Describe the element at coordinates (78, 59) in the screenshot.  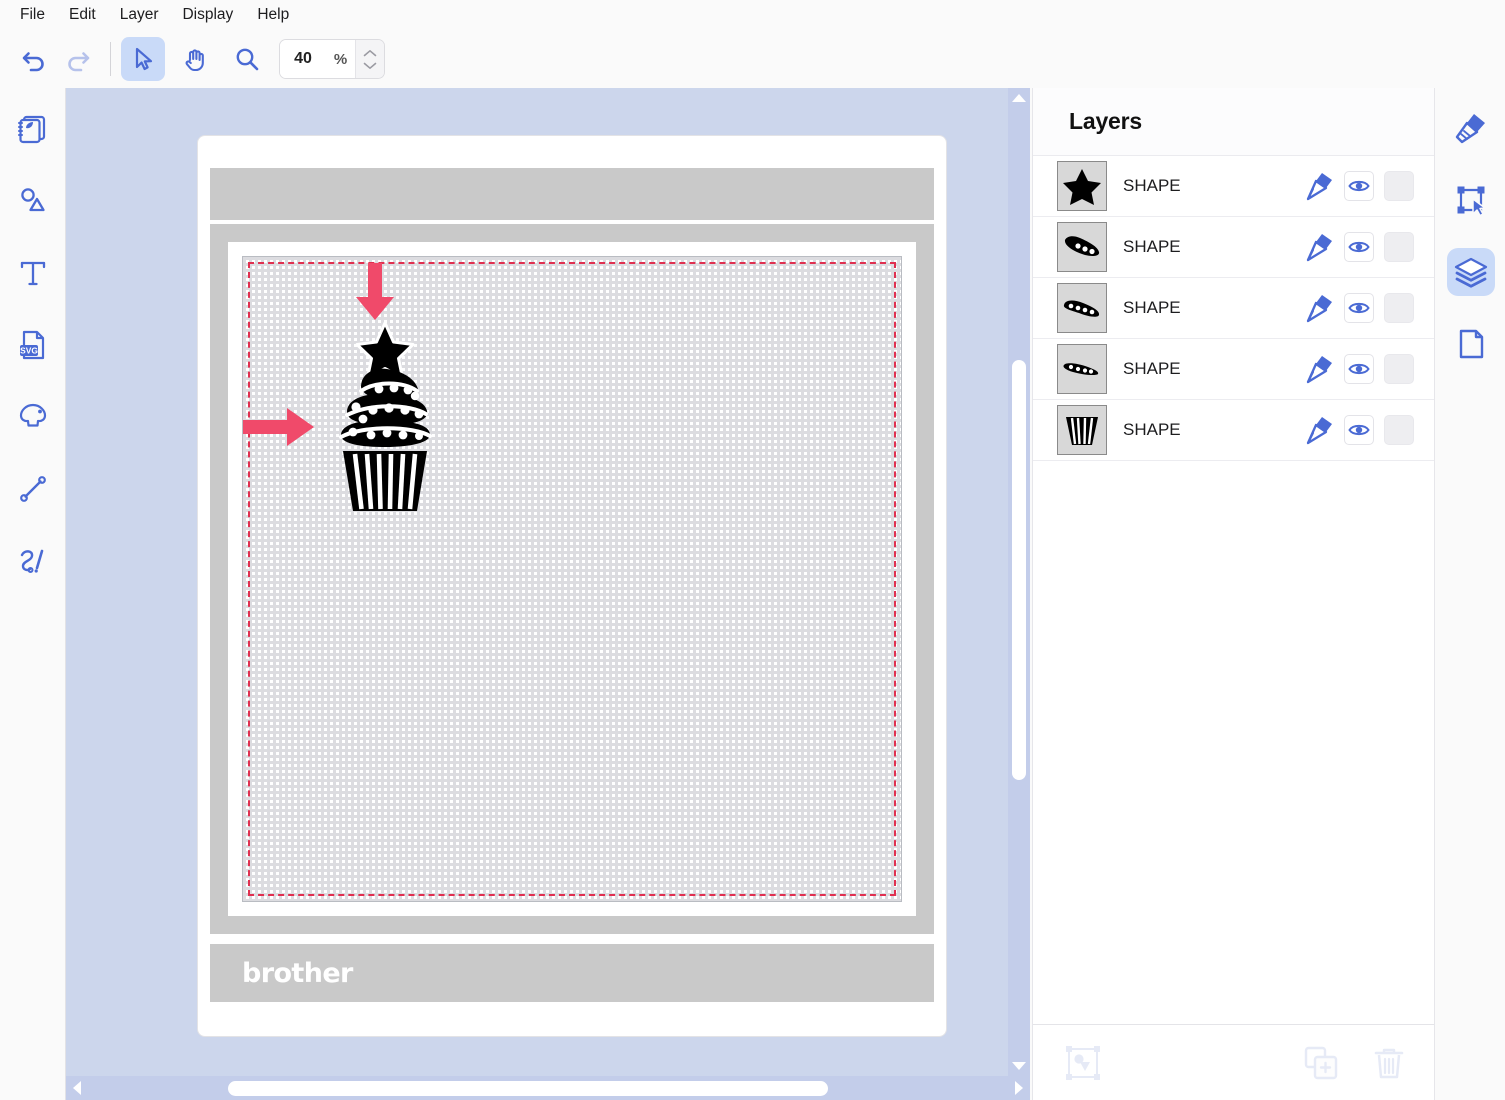
I see `redo-button` at that location.